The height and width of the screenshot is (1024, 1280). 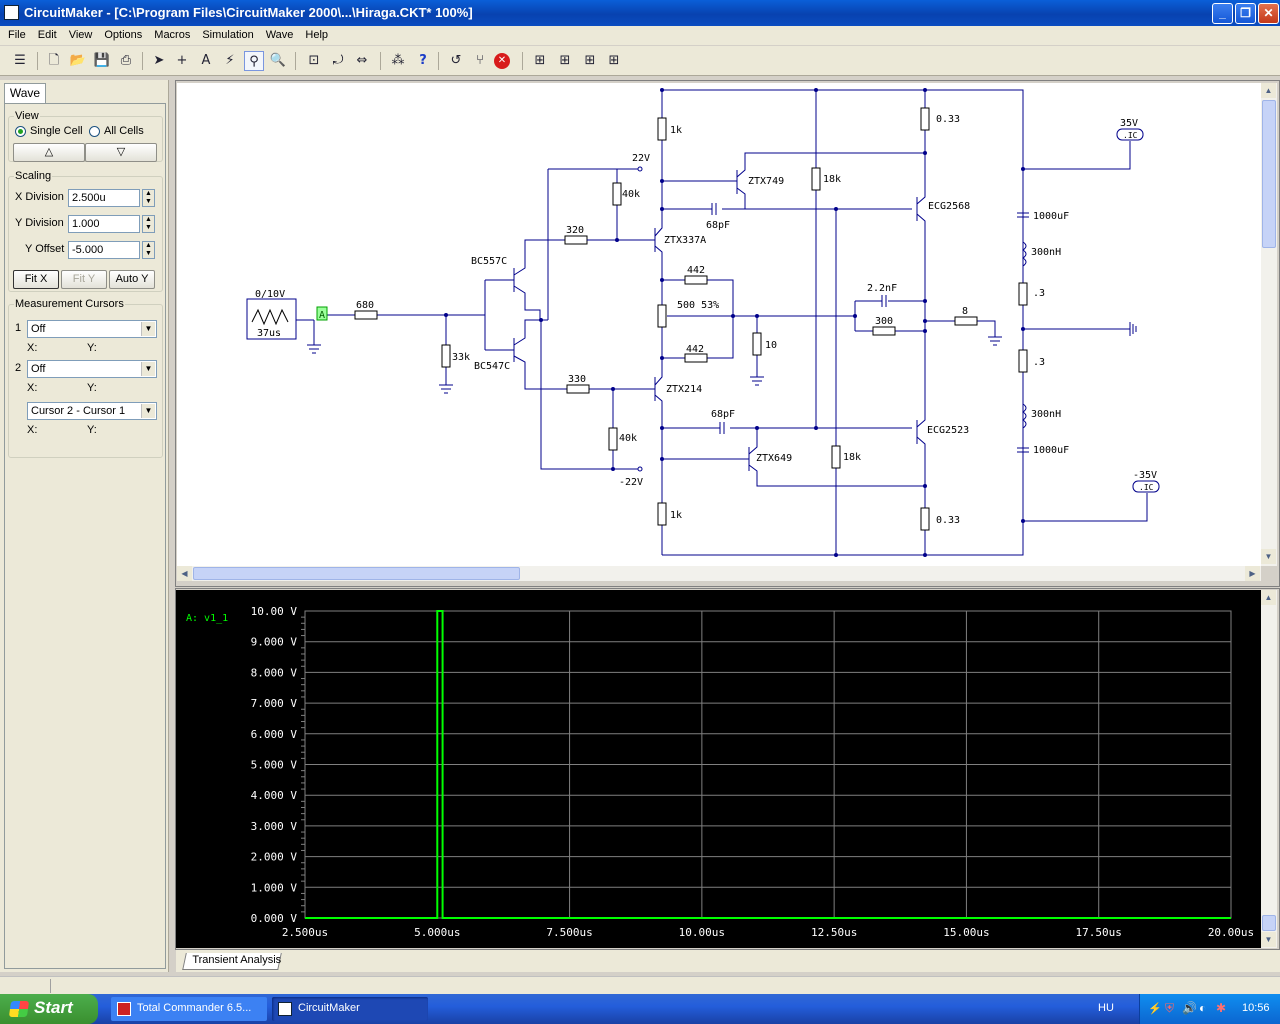 What do you see at coordinates (1268, 13) in the screenshot?
I see `close-button: ✕` at bounding box center [1268, 13].